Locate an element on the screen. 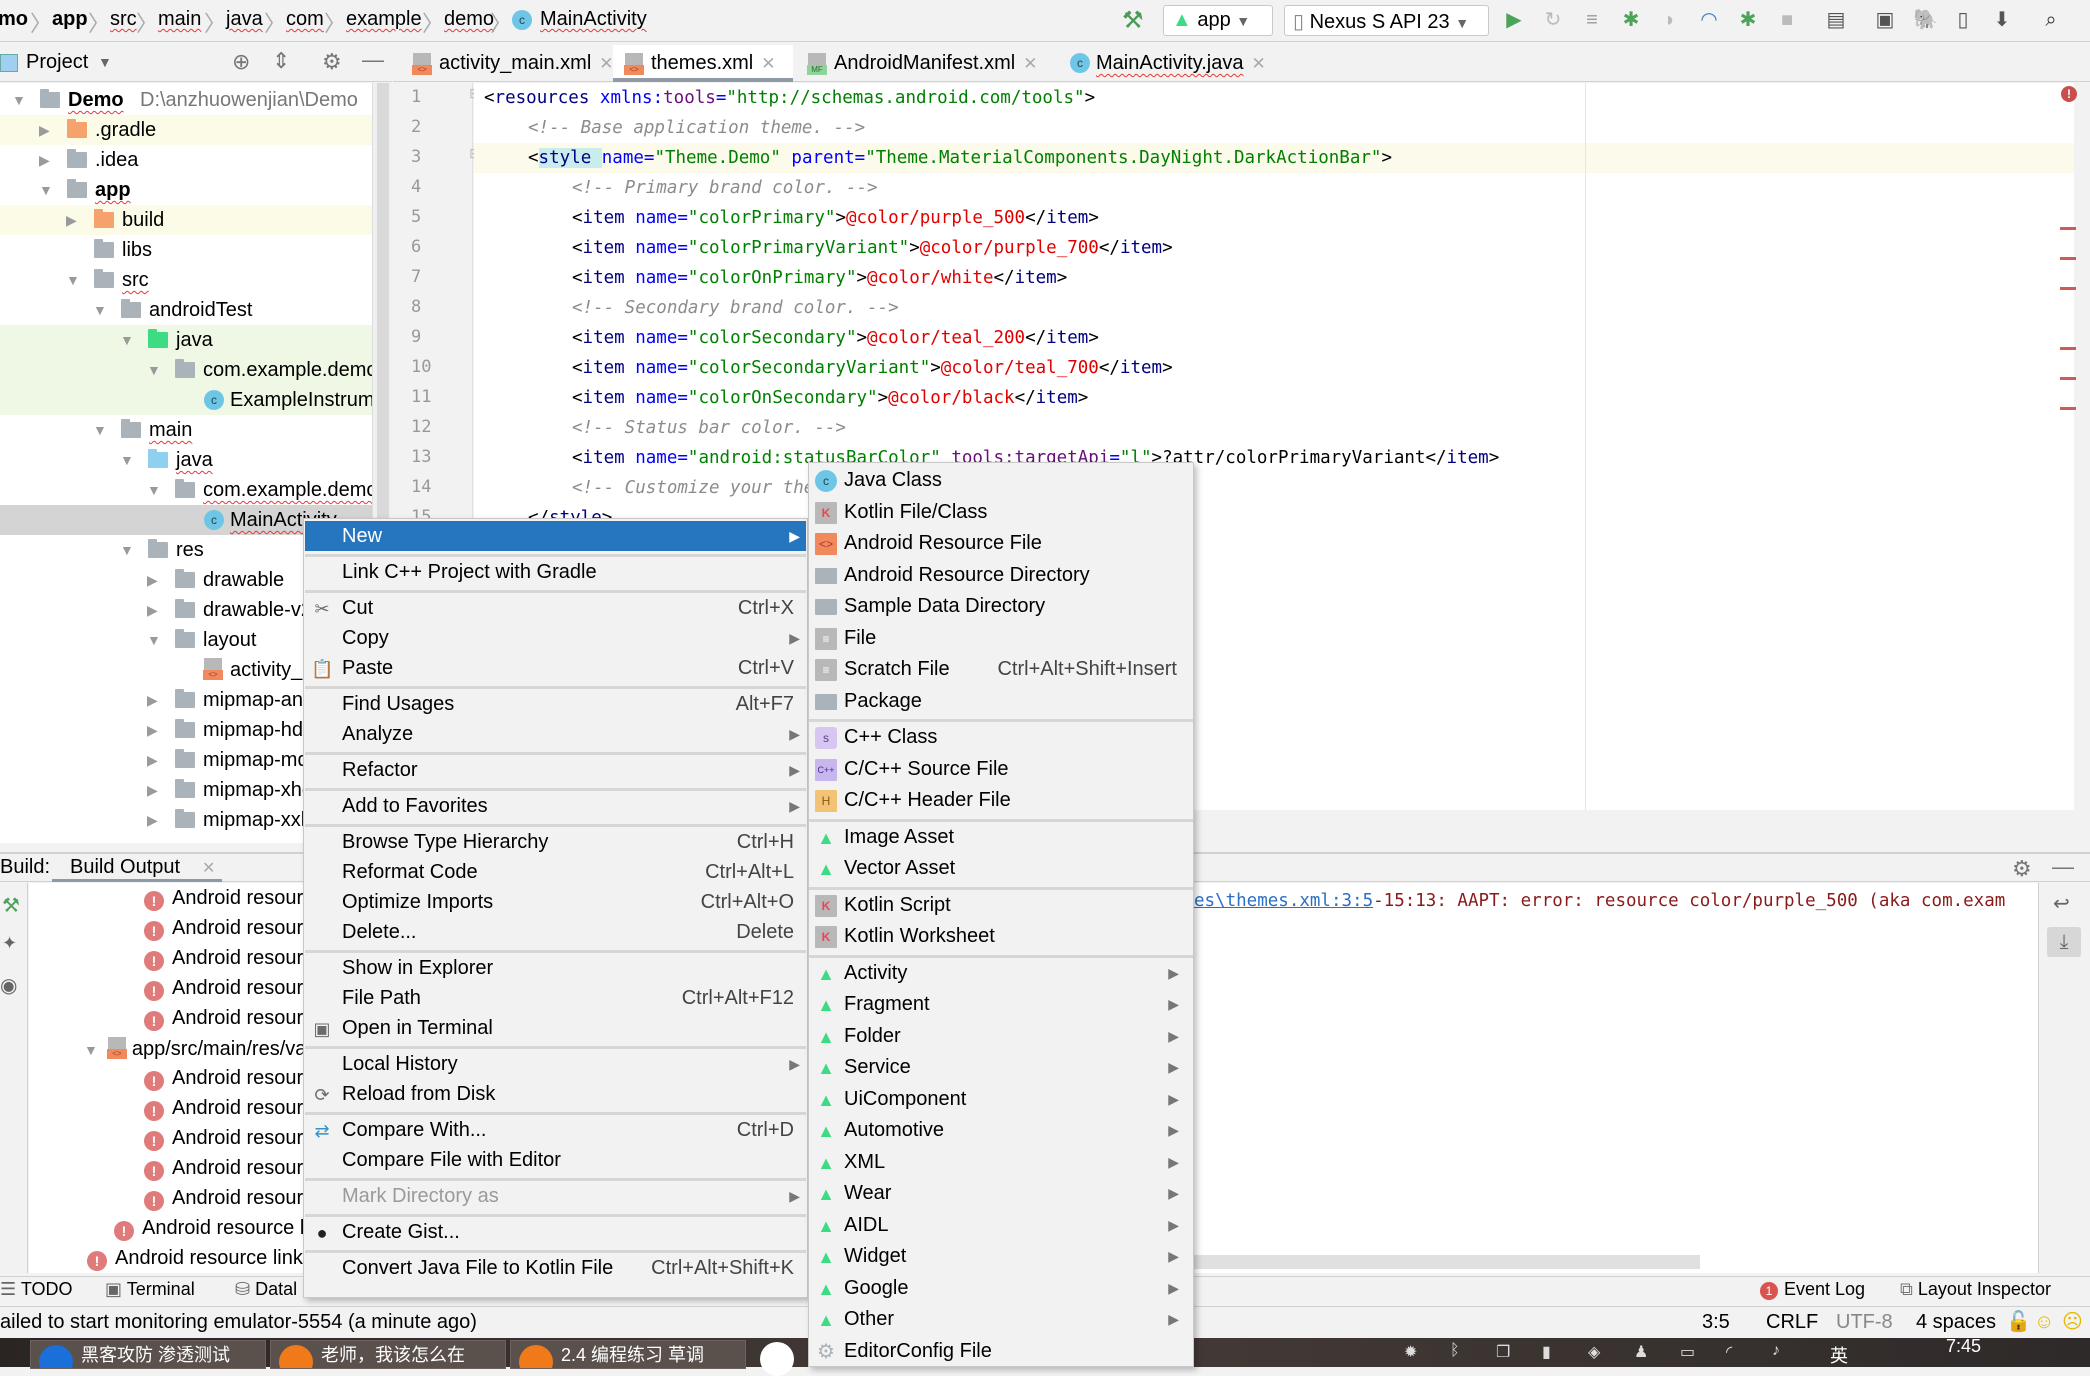  tray-icon: ▭ is located at coordinates (1687, 1352).